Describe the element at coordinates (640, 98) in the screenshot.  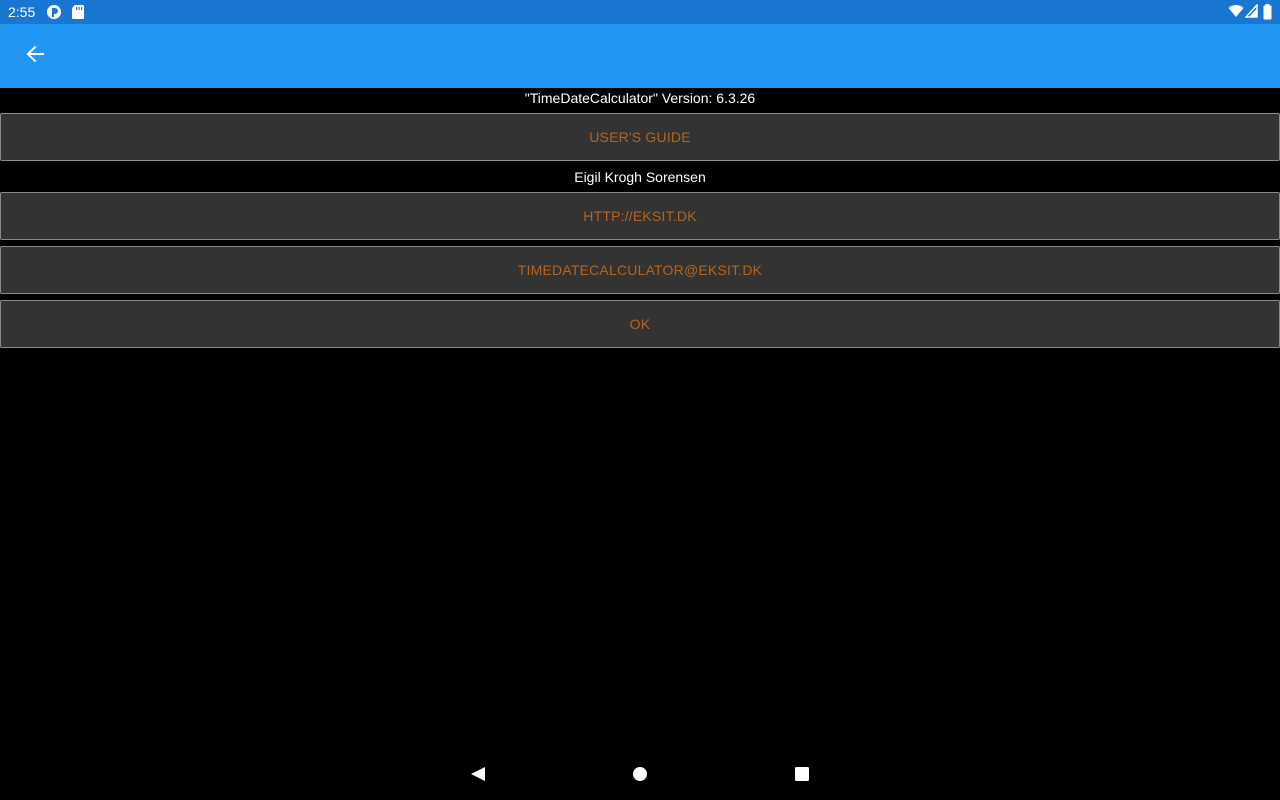
I see `version-text: "TimeDateCalculator" Version: 6.3.26` at that location.